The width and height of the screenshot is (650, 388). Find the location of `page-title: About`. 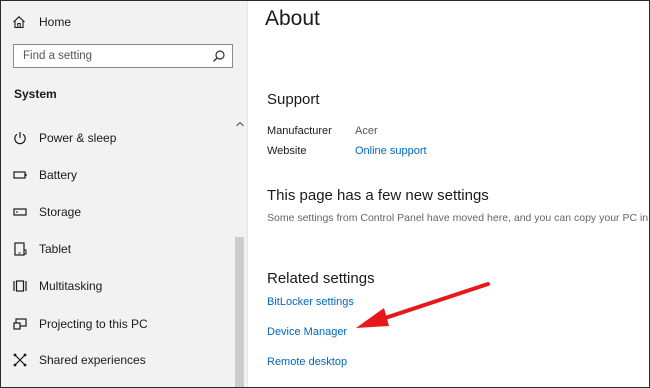

page-title: About is located at coordinates (292, 18).